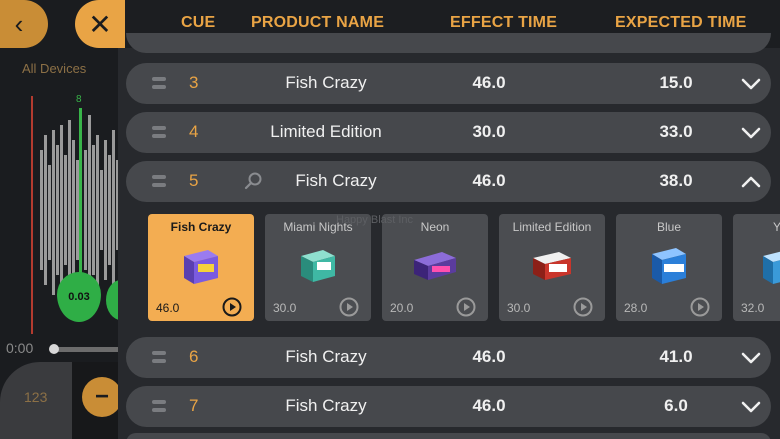  I want to click on cue-marker: 0.03, so click(79, 297).